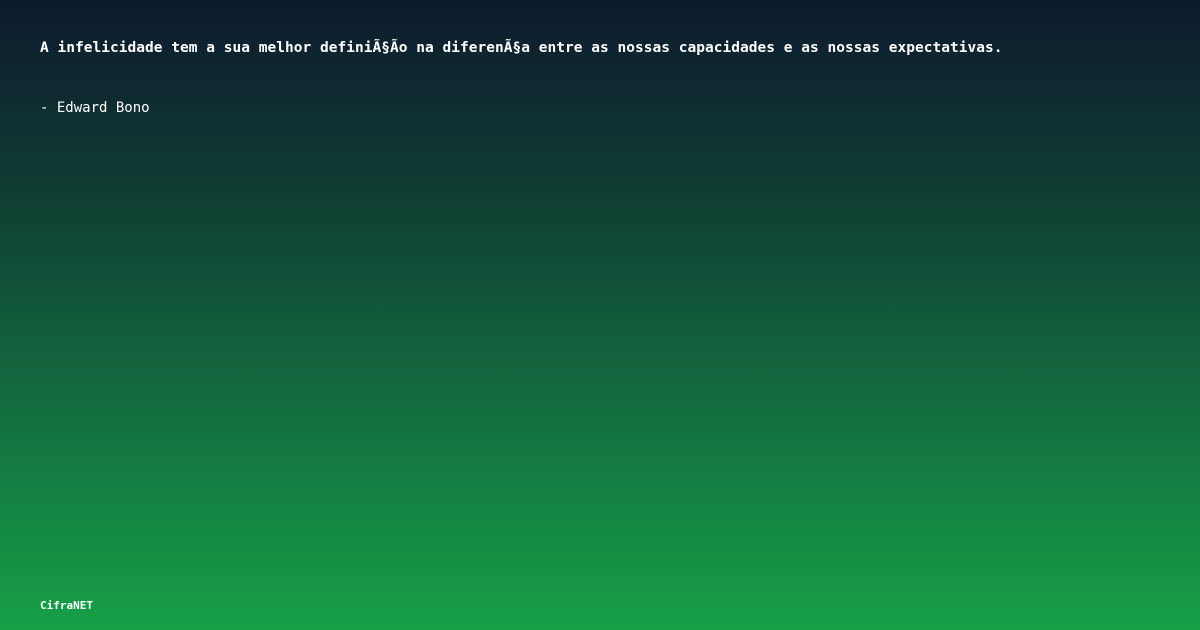 The width and height of the screenshot is (1200, 630). I want to click on quote-author: - Edward Bono, so click(95, 108).